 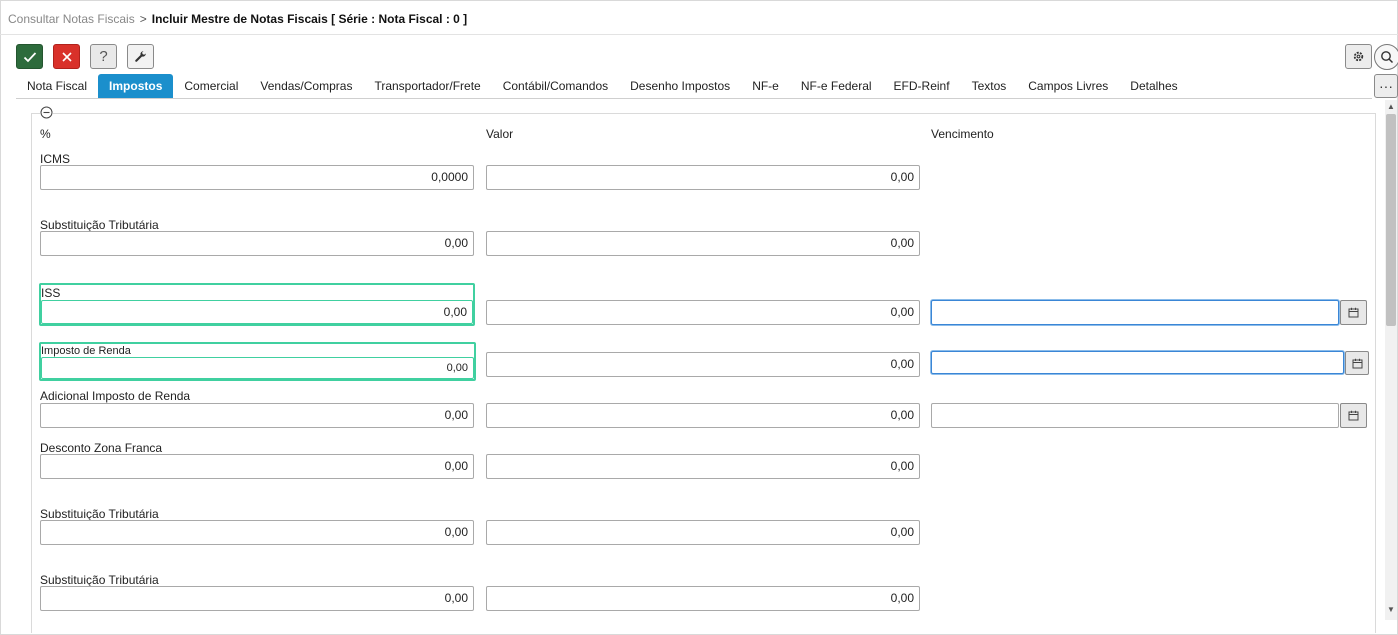 I want to click on tab-desenho-impostos: Desenho Impostos, so click(x=680, y=86).